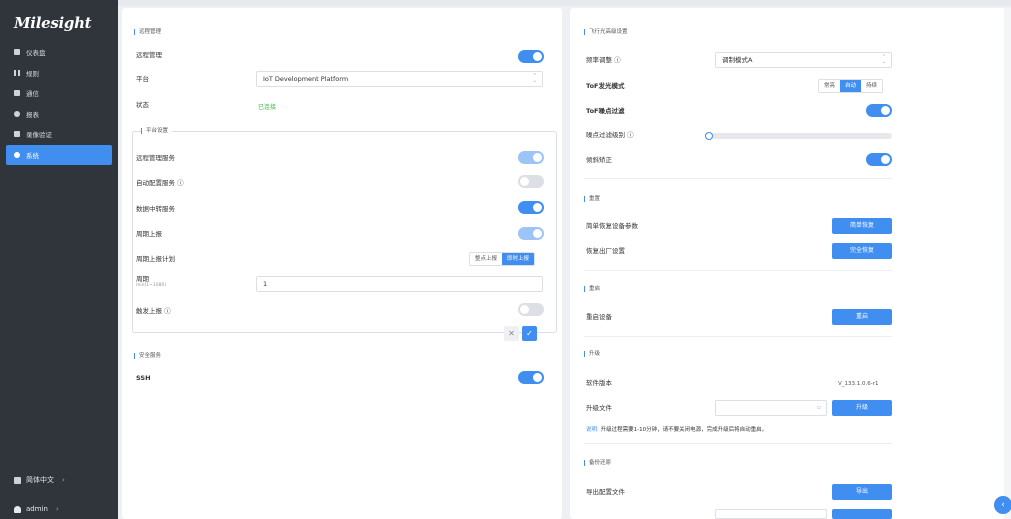  Describe the element at coordinates (142, 105) in the screenshot. I see `status-label: 状态` at that location.